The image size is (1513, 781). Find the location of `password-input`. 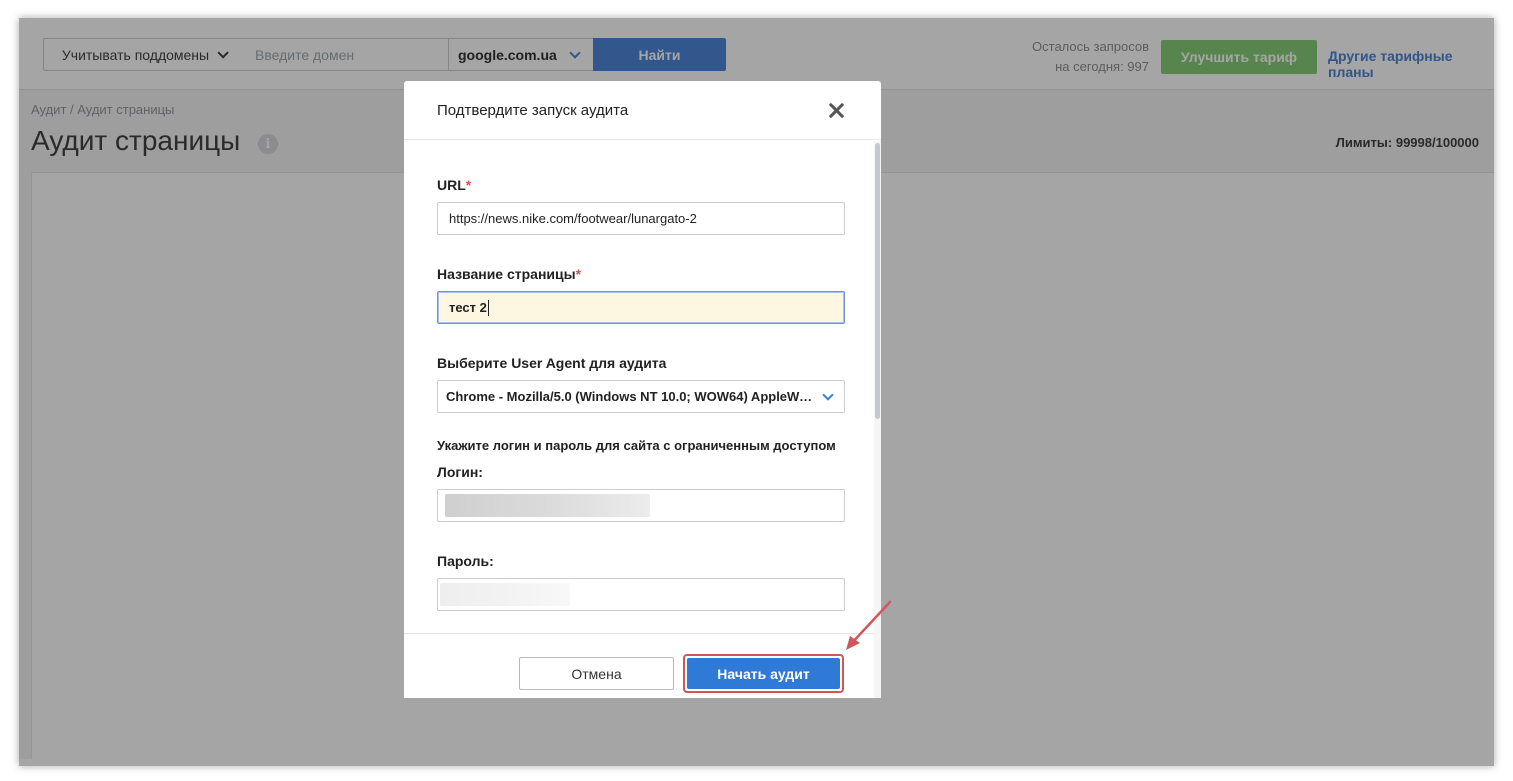

password-input is located at coordinates (641, 594).